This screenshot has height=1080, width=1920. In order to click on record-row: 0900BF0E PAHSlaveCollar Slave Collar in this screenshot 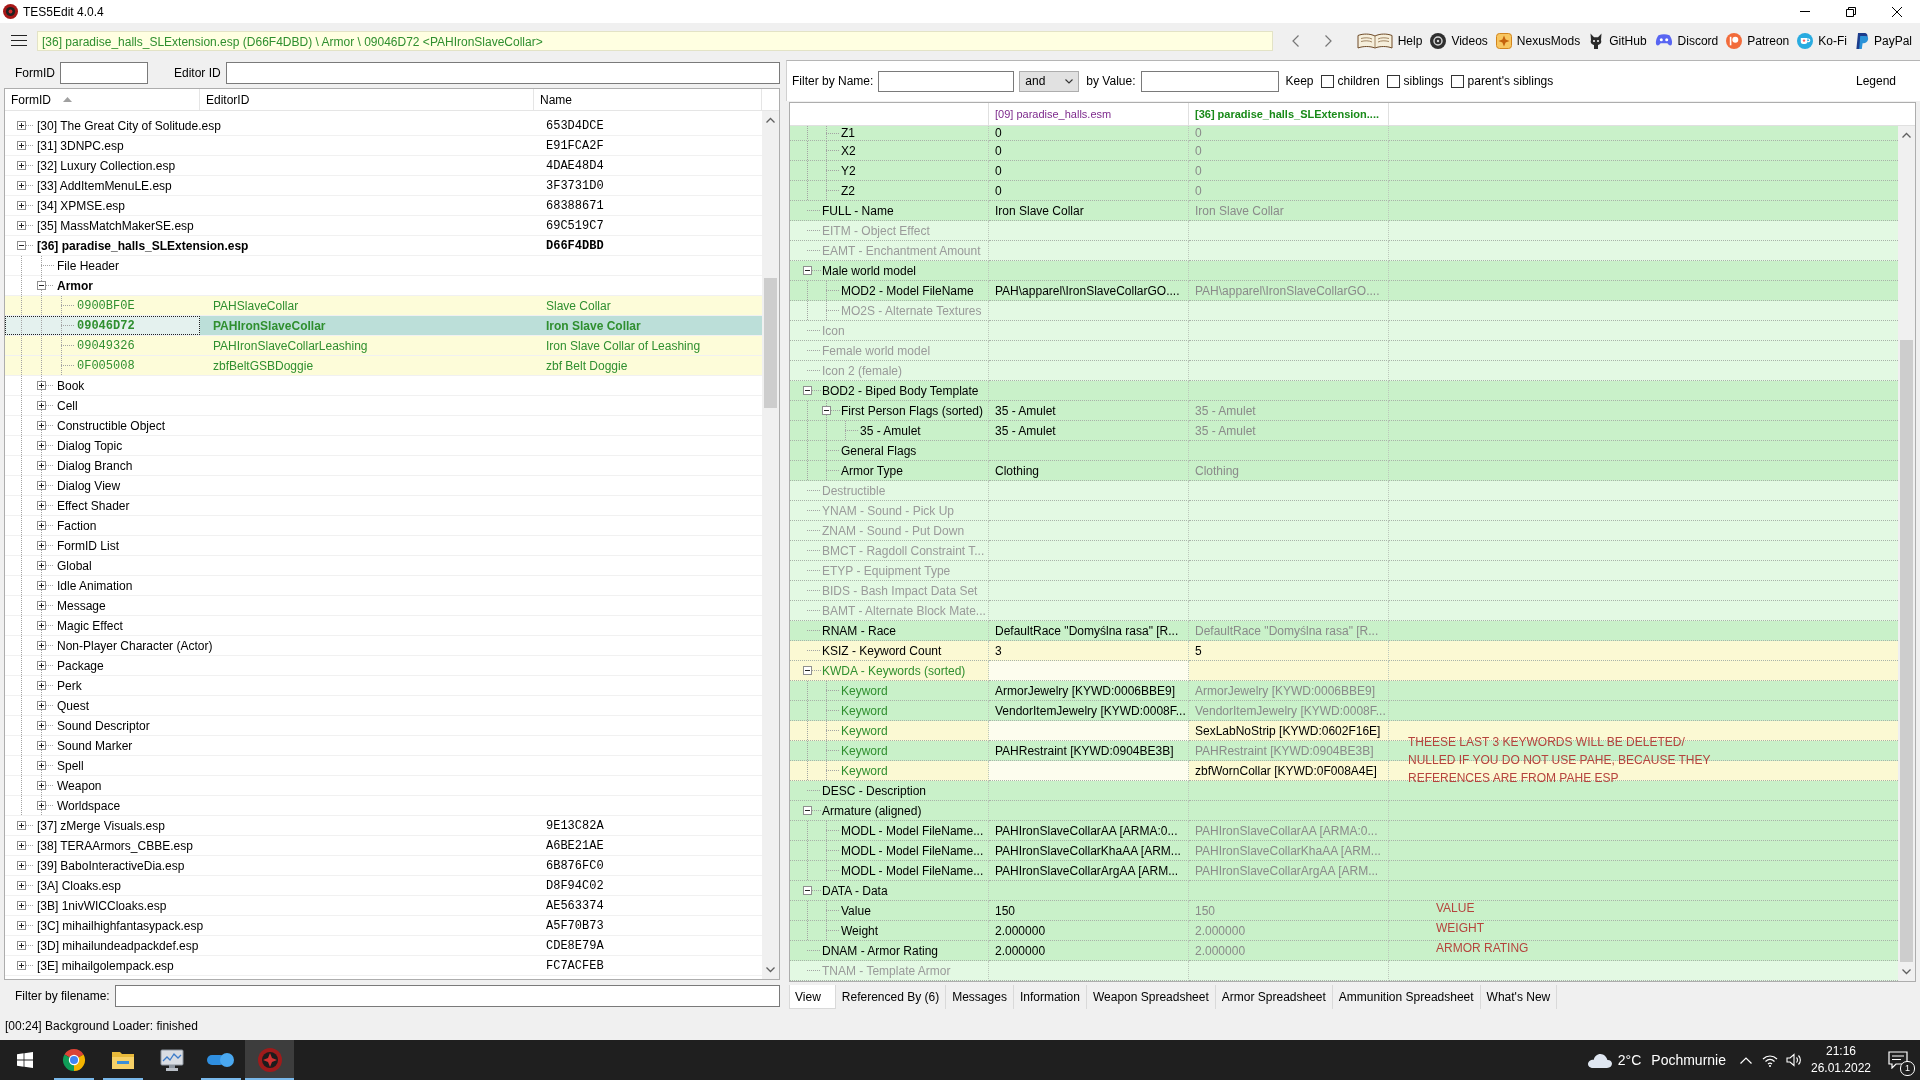, I will do `click(383, 306)`.